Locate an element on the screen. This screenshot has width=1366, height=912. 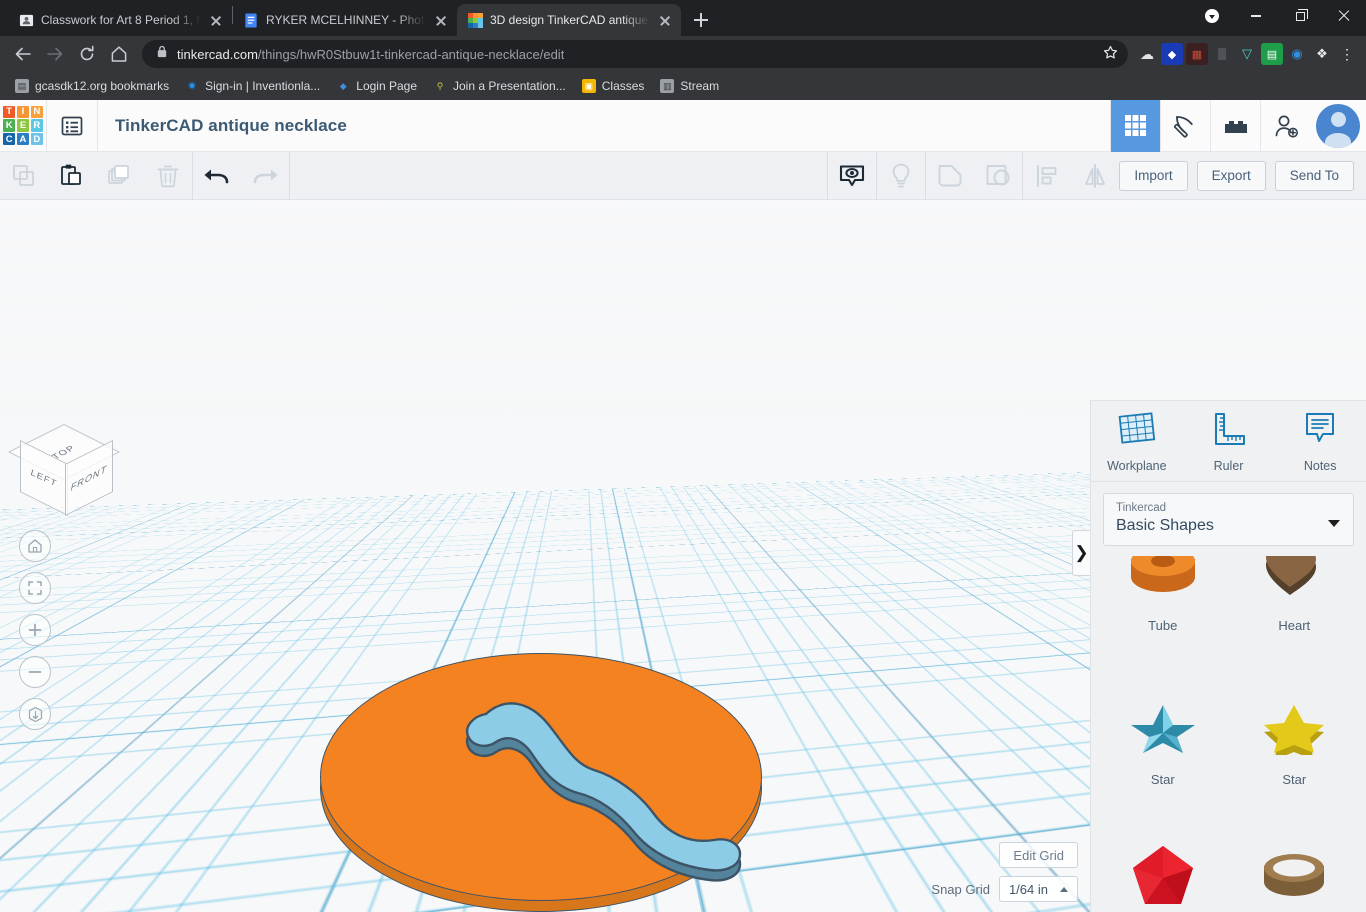
shape-item-heart: Heart is located at coordinates (1295, 610).